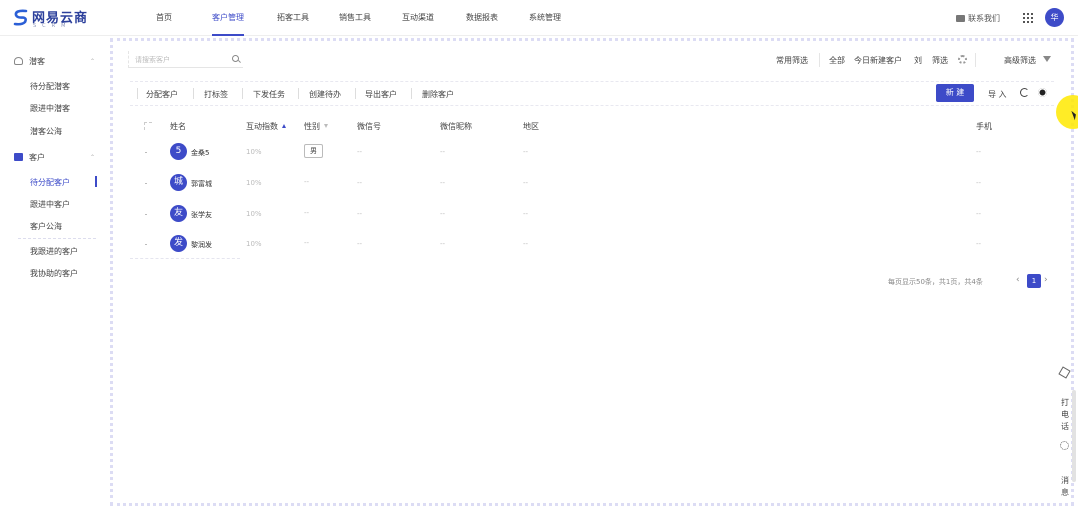 The width and height of the screenshot is (1078, 510). Describe the element at coordinates (592, 244) in the screenshot. I see `table-row: 发 黎润发 10% -- -- -- -- --` at that location.